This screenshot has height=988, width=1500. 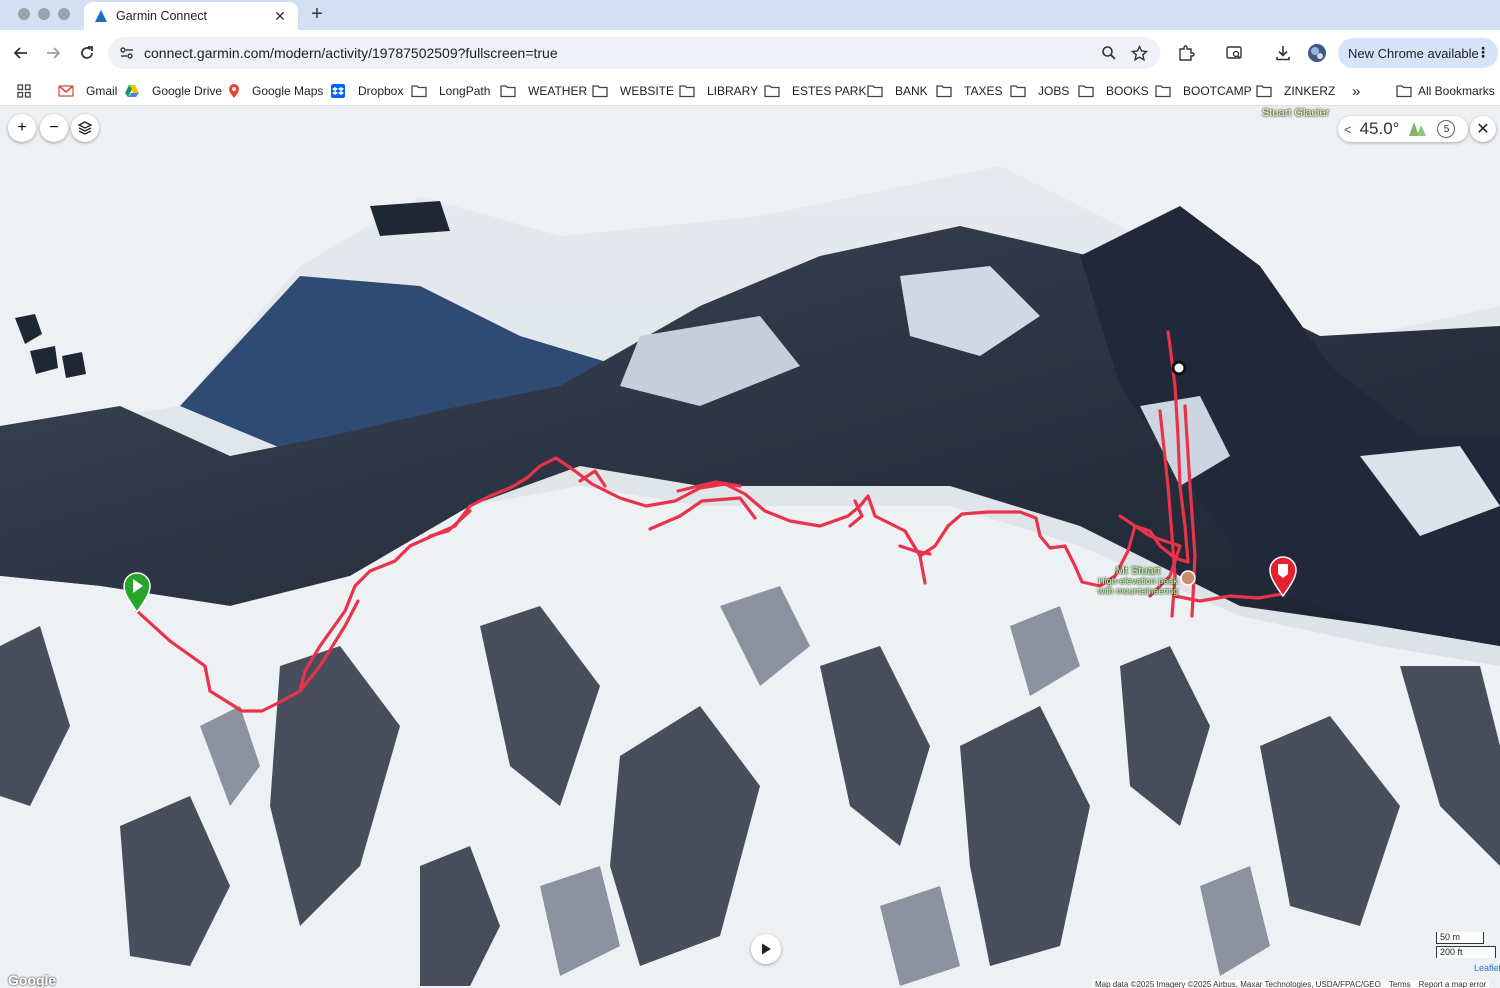 I want to click on bookmark-label: TAXES, so click(x=983, y=91).